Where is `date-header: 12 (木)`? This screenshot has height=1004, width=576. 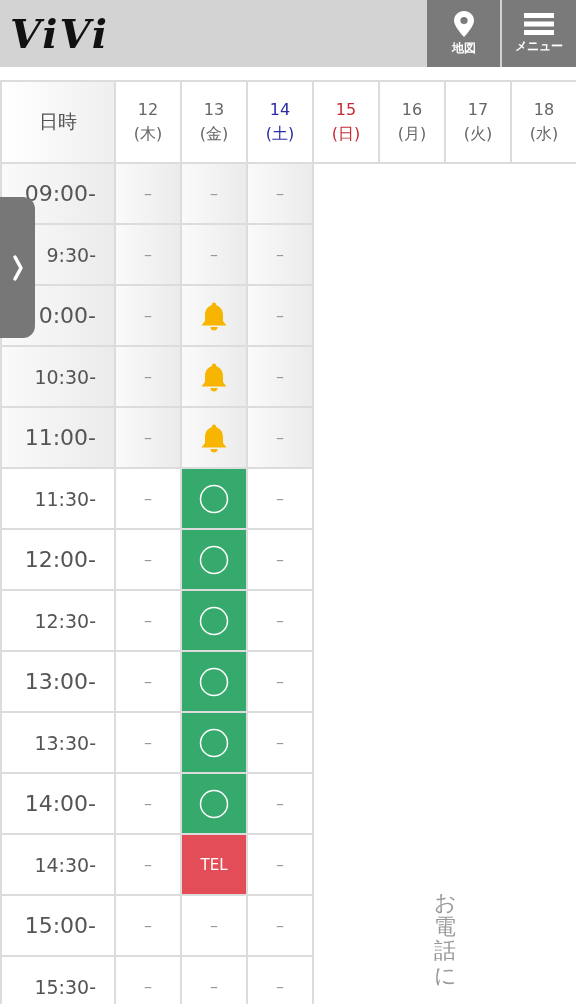 date-header: 12 (木) is located at coordinates (148, 122).